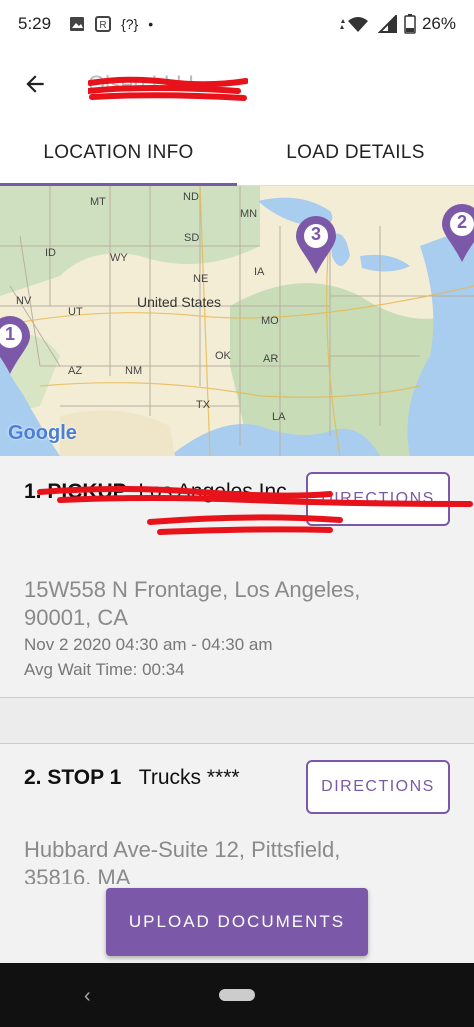 The image size is (474, 1027). Describe the element at coordinates (192, 238) in the screenshot. I see `map-label: SD` at that location.